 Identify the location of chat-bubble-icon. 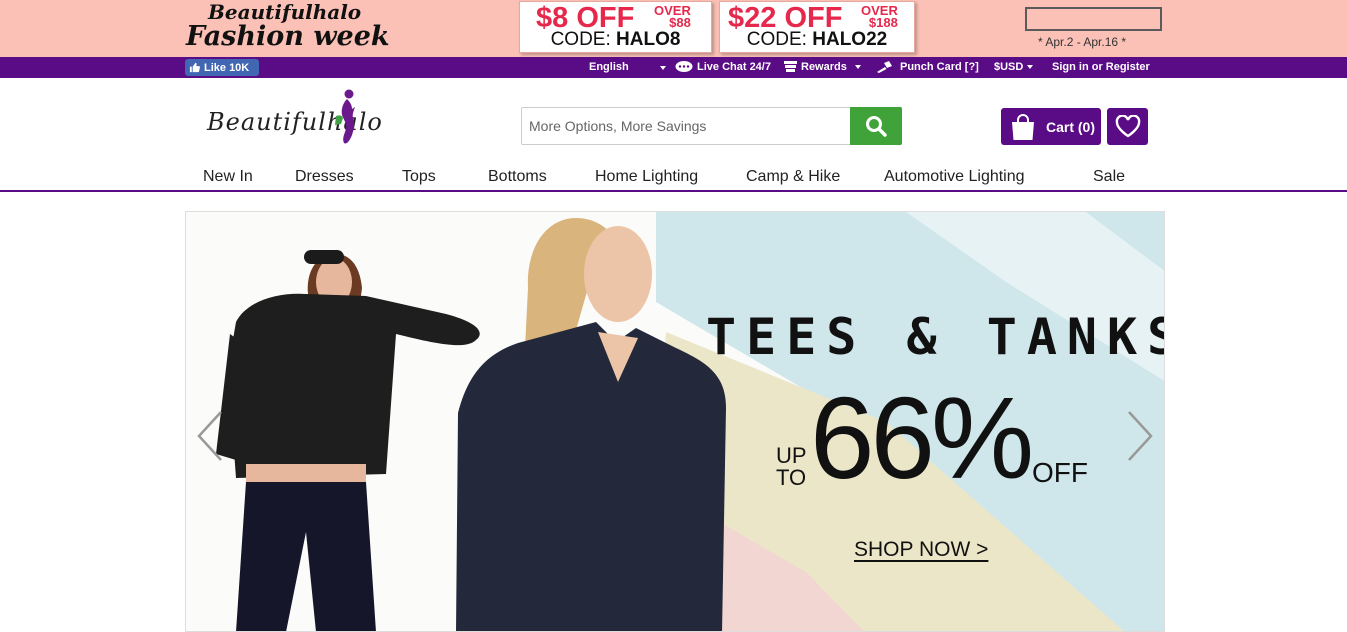
(684, 66).